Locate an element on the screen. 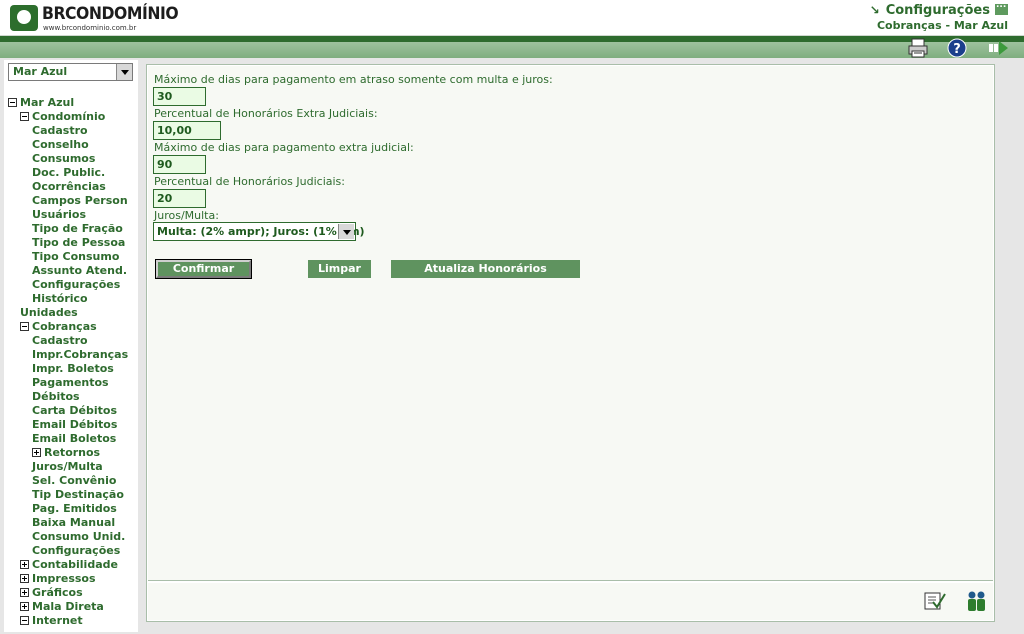 The width and height of the screenshot is (1024, 634). tree-item: Histórico is located at coordinates (60, 299).